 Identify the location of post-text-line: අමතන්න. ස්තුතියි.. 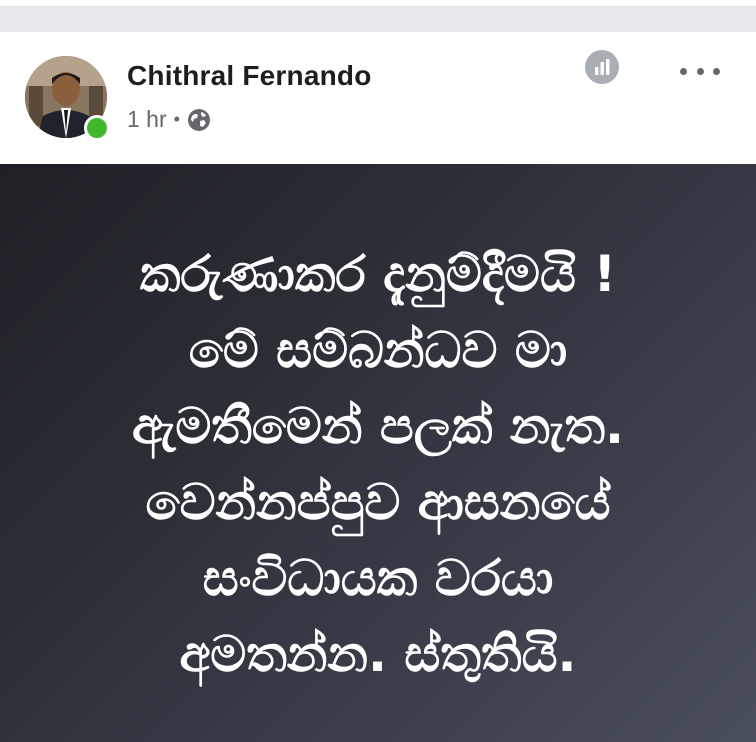
(378, 654).